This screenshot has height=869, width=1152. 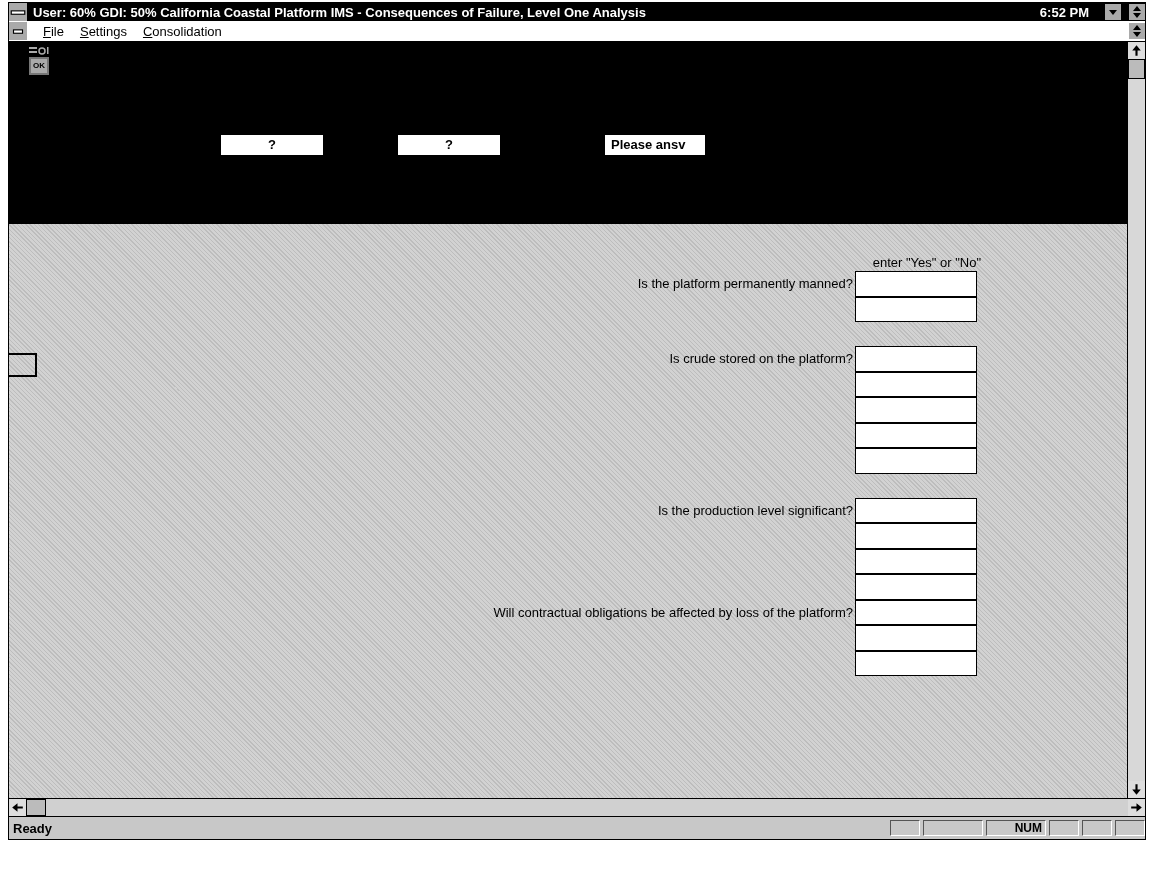 What do you see at coordinates (53, 31) in the screenshot?
I see `menu-item: File` at bounding box center [53, 31].